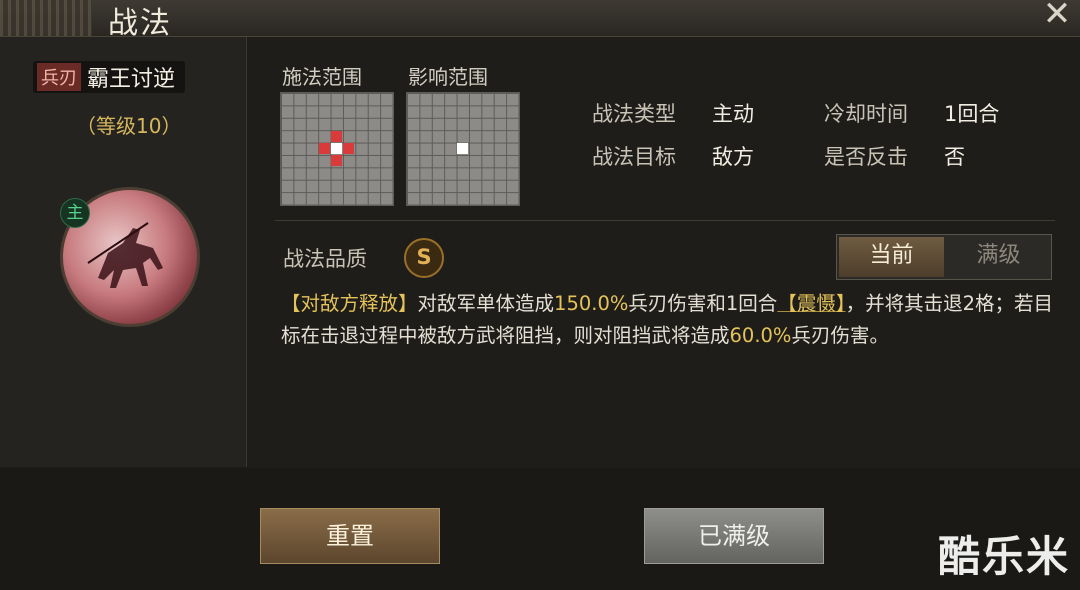  What do you see at coordinates (811, 303) in the screenshot?
I see `desc-status-effect: 【震慑】` at bounding box center [811, 303].